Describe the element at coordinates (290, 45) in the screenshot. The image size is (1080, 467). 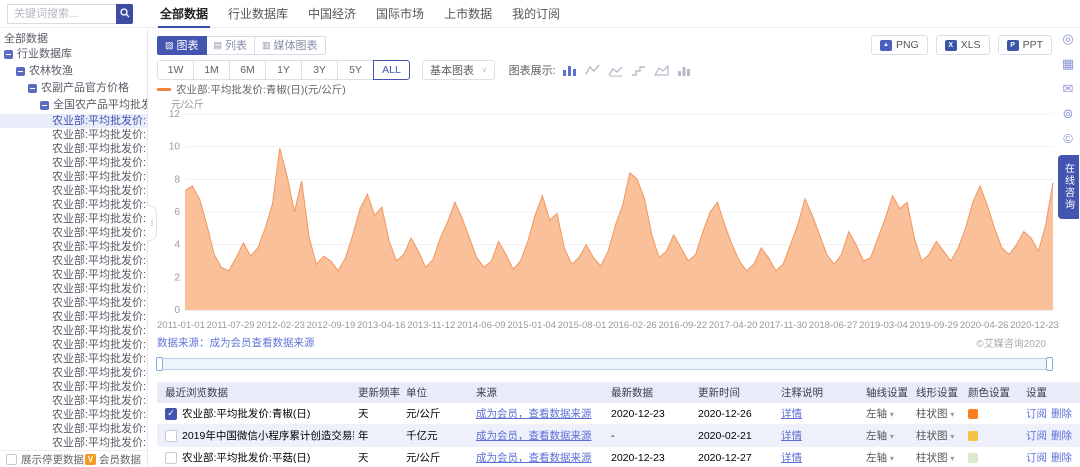
I see `view-button-媒体图表: ▥ 媒体图表` at that location.